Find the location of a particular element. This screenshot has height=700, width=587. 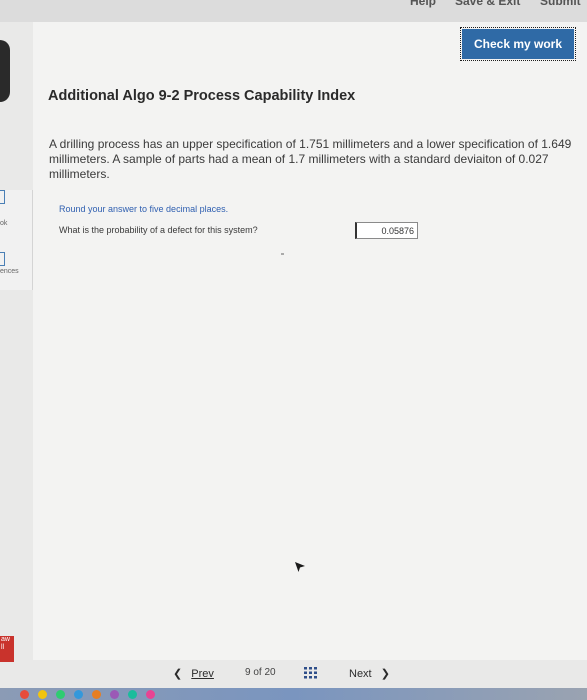

app-badge: aw ll is located at coordinates (7, 649).